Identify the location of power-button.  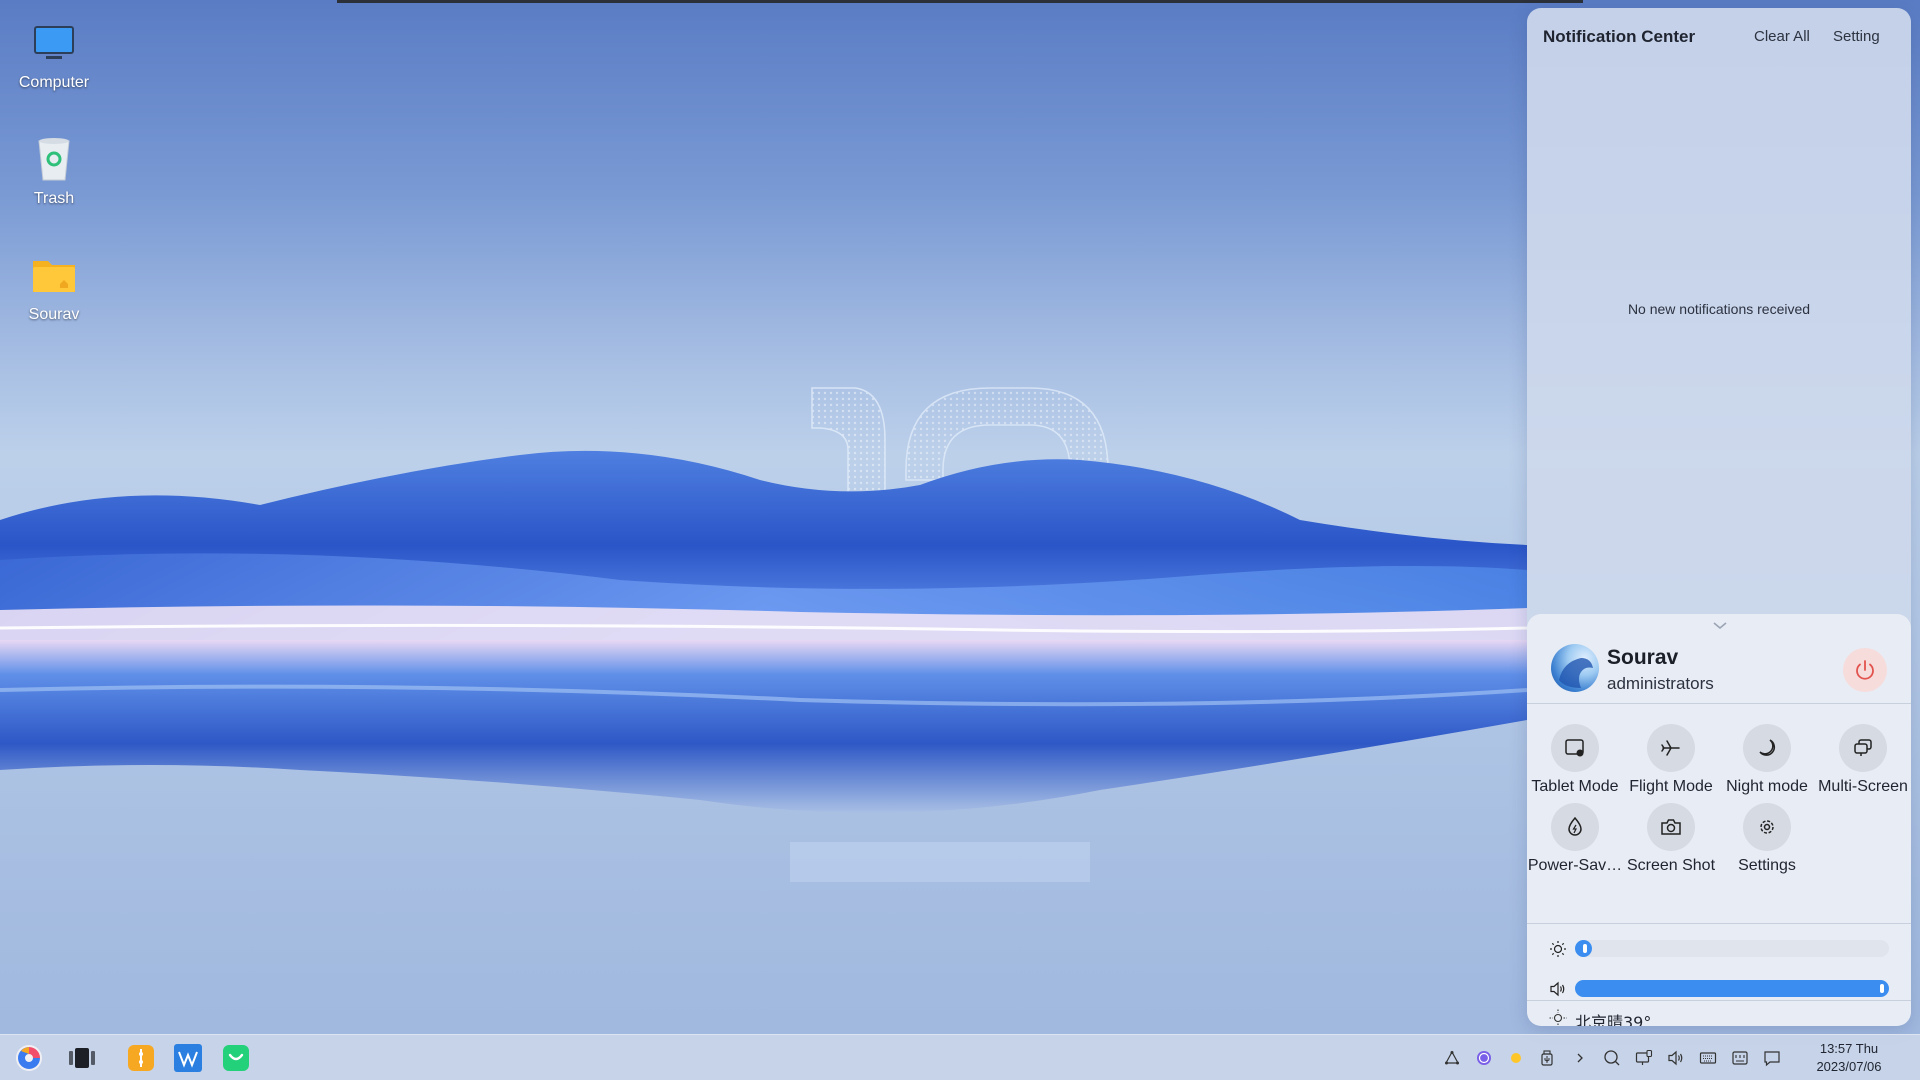
(1865, 670).